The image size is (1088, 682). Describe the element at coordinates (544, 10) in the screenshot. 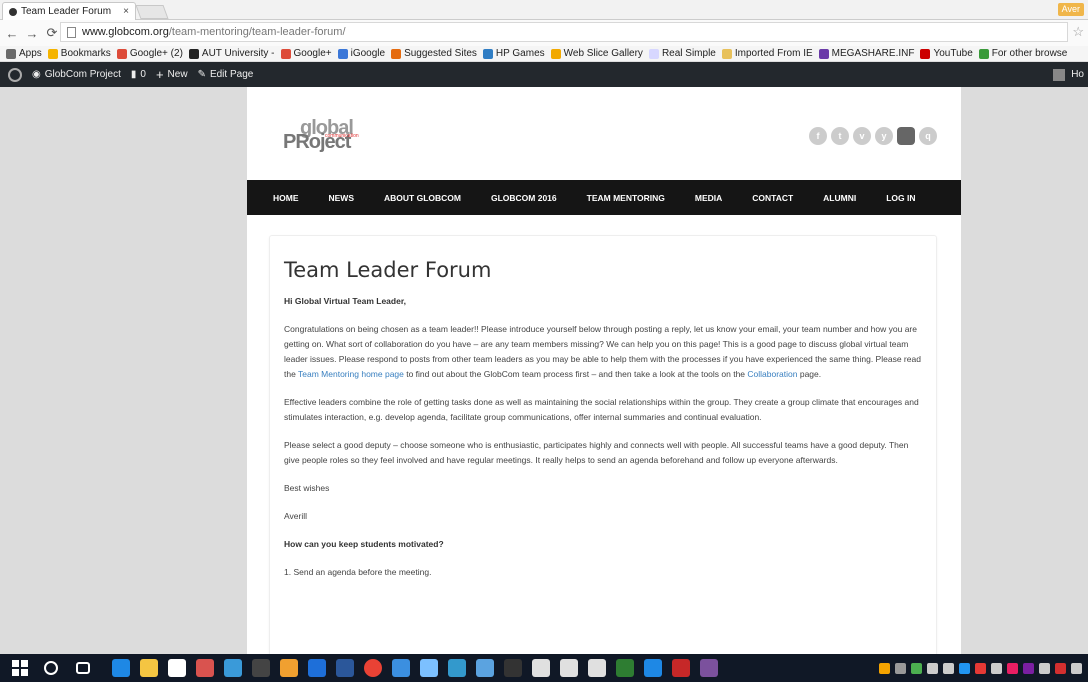

I see `browser-tabbar: Team Leader Forum × Aver` at that location.